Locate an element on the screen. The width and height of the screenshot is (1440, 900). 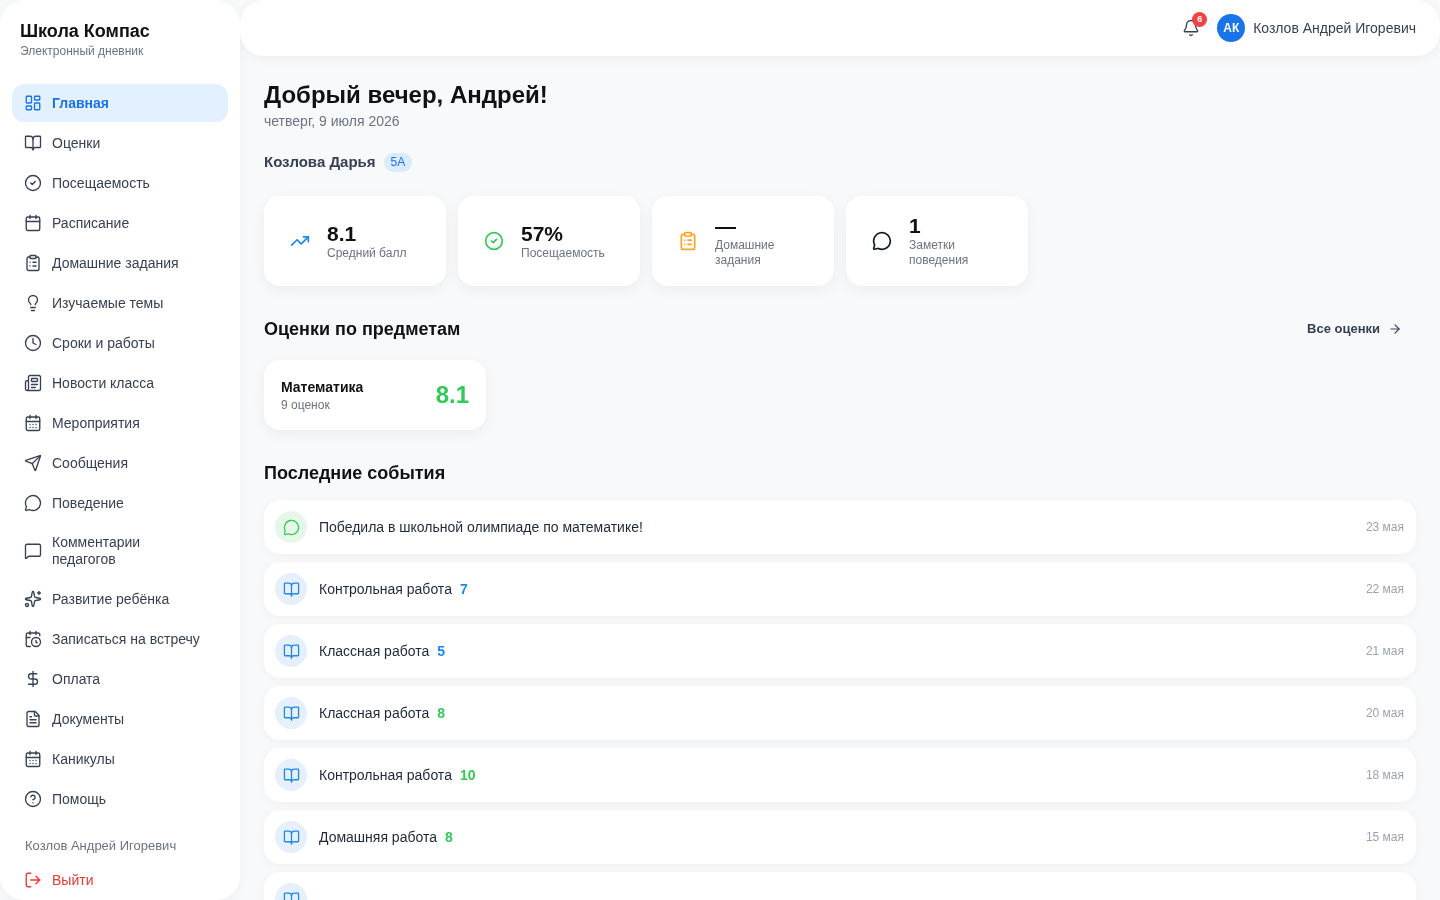
document-icon is located at coordinates (33, 719).